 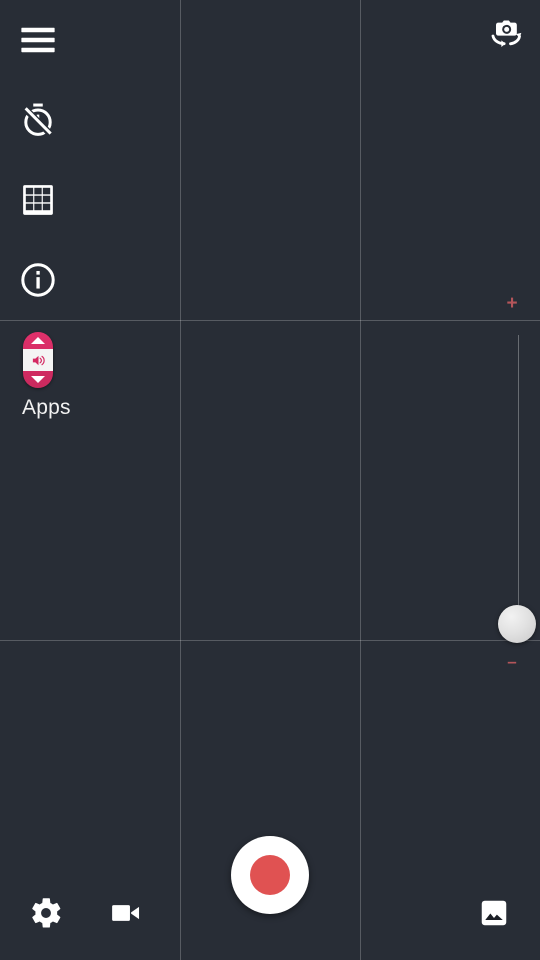 I want to click on hamburger-menu-icon, so click(x=38, y=40).